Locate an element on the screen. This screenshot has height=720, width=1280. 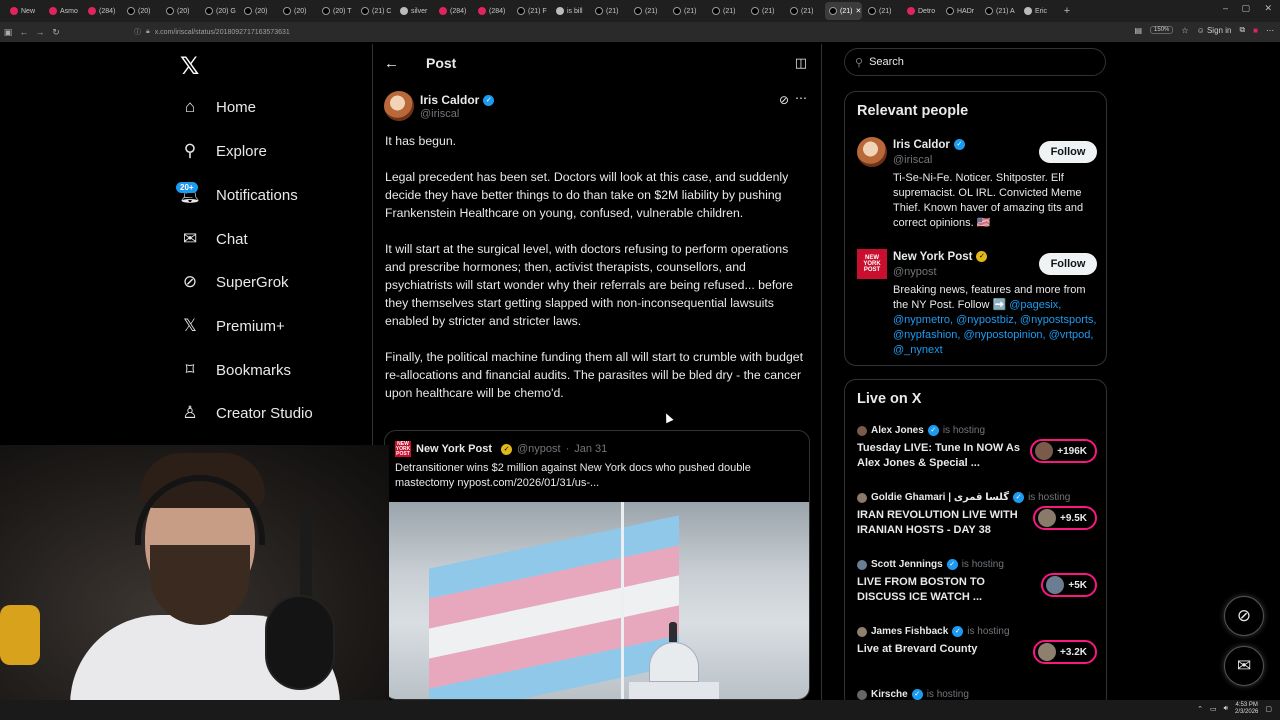
site-info-icon: ⓘ is located at coordinates (137, 32).